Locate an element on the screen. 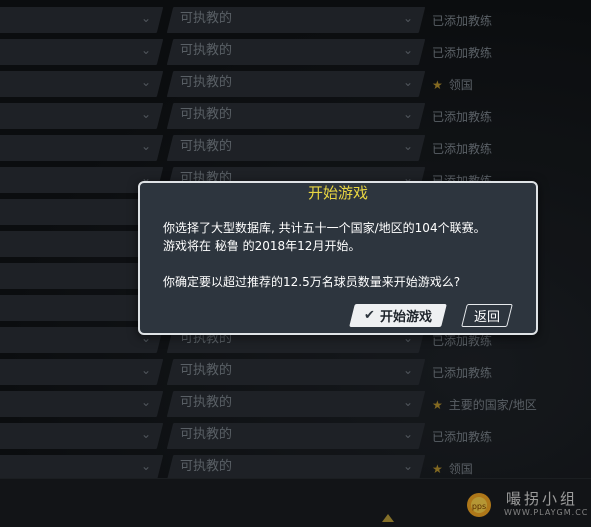  message-database-line: 你选择了大型数据库, 共计五十一个国家/地区的104个联赛。 is located at coordinates (324, 228).